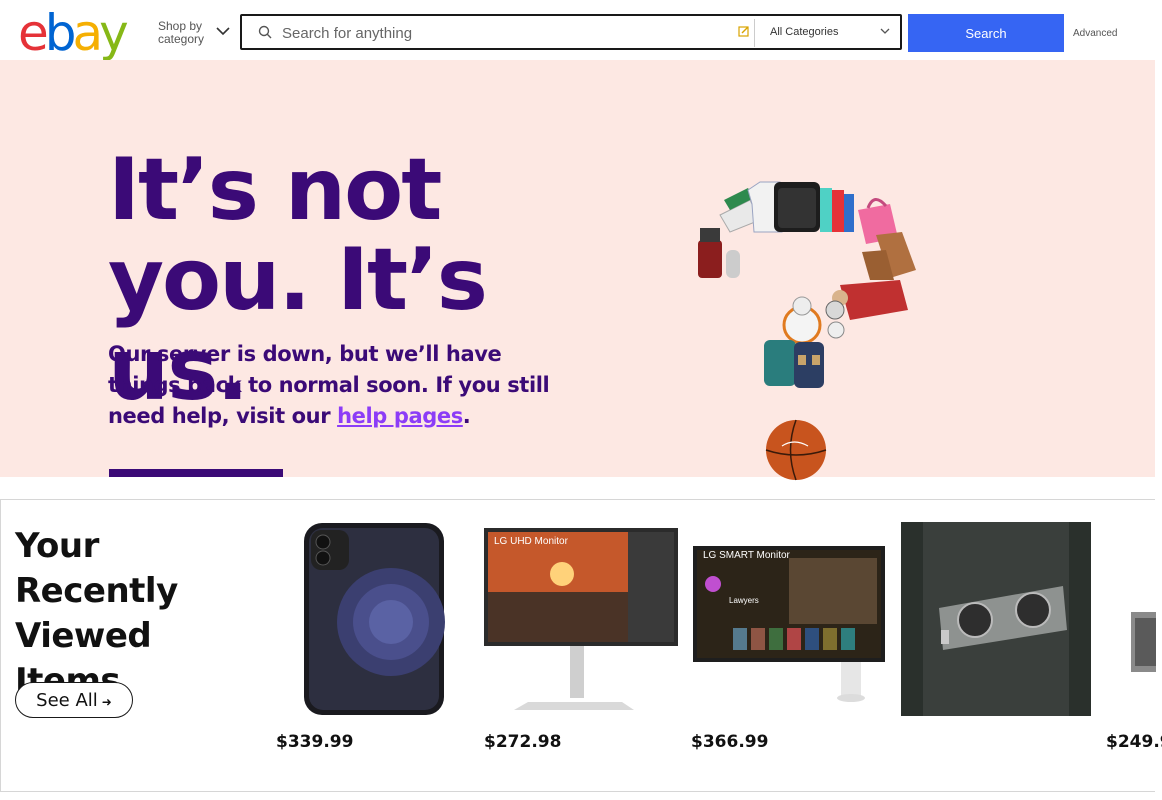  Describe the element at coordinates (33, 33) in the screenshot. I see `logo-letter-e: e` at that location.